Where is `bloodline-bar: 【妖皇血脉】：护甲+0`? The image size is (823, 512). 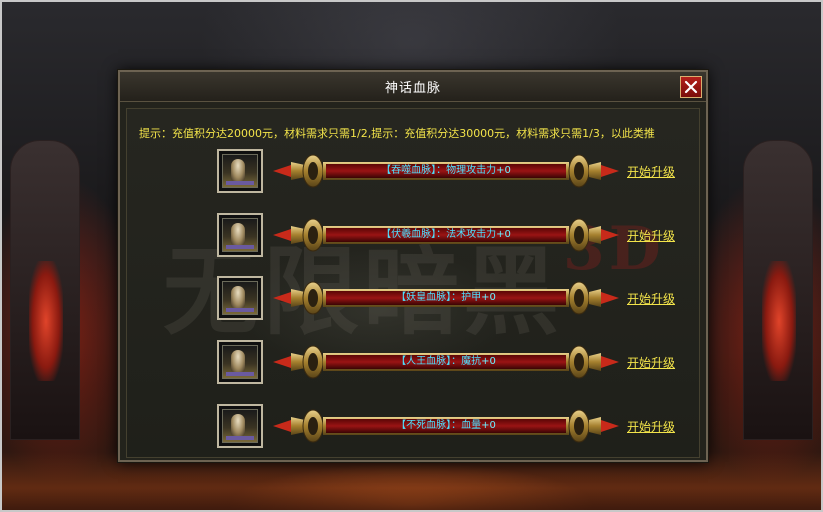 bloodline-bar: 【妖皇血脉】：护甲+0 is located at coordinates (446, 298).